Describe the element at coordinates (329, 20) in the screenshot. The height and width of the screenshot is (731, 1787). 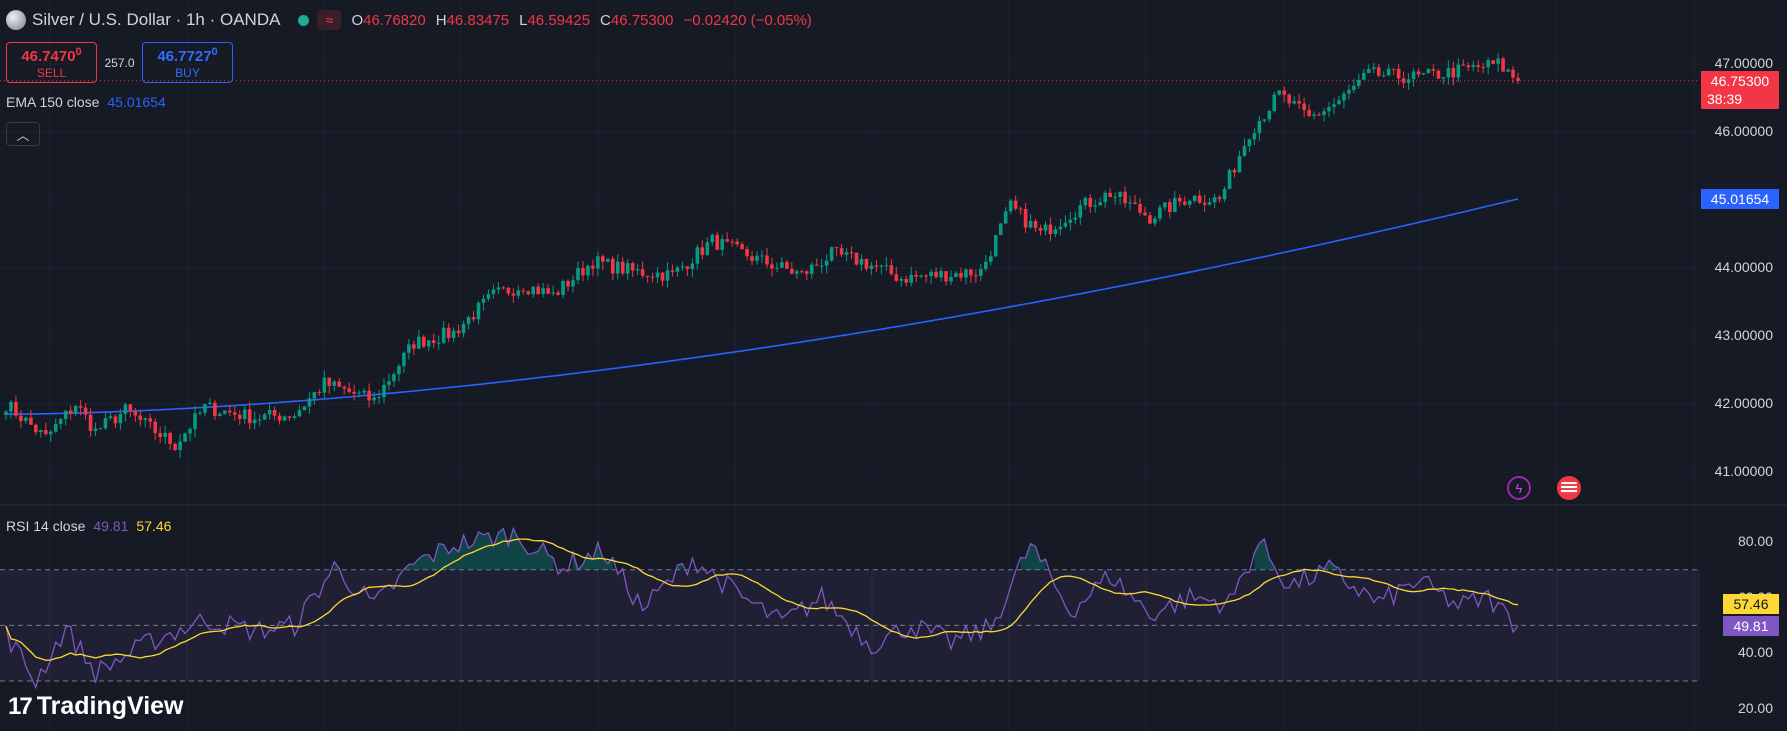
I see `delayed-data-icon: ≈` at that location.